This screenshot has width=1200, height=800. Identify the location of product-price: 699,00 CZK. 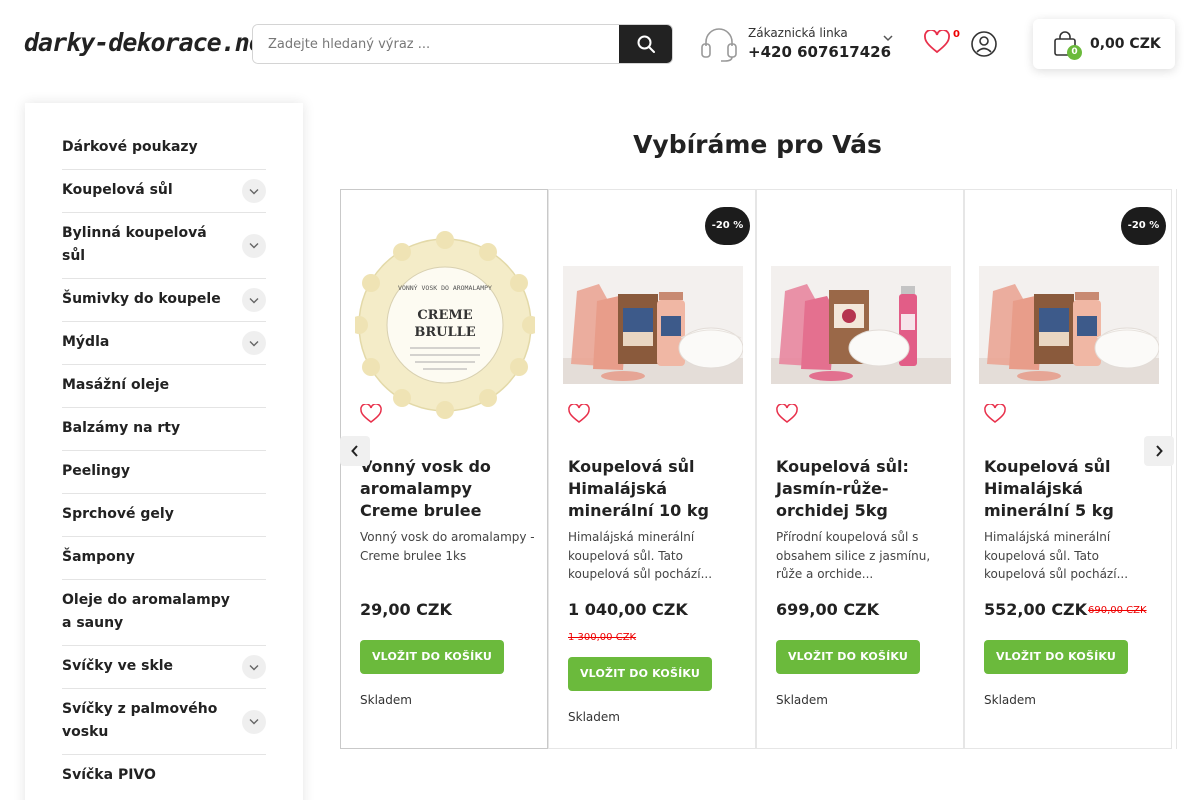
(828, 609).